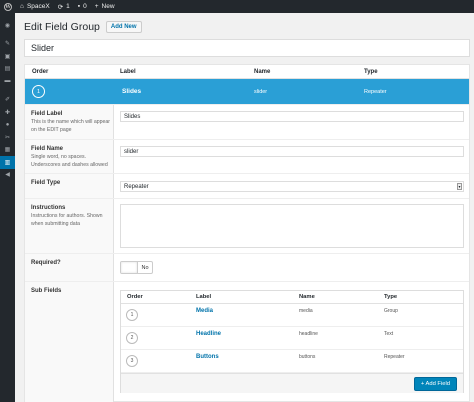 The width and height of the screenshot is (474, 402). I want to click on site-name-label: SpaceX, so click(38, 6).